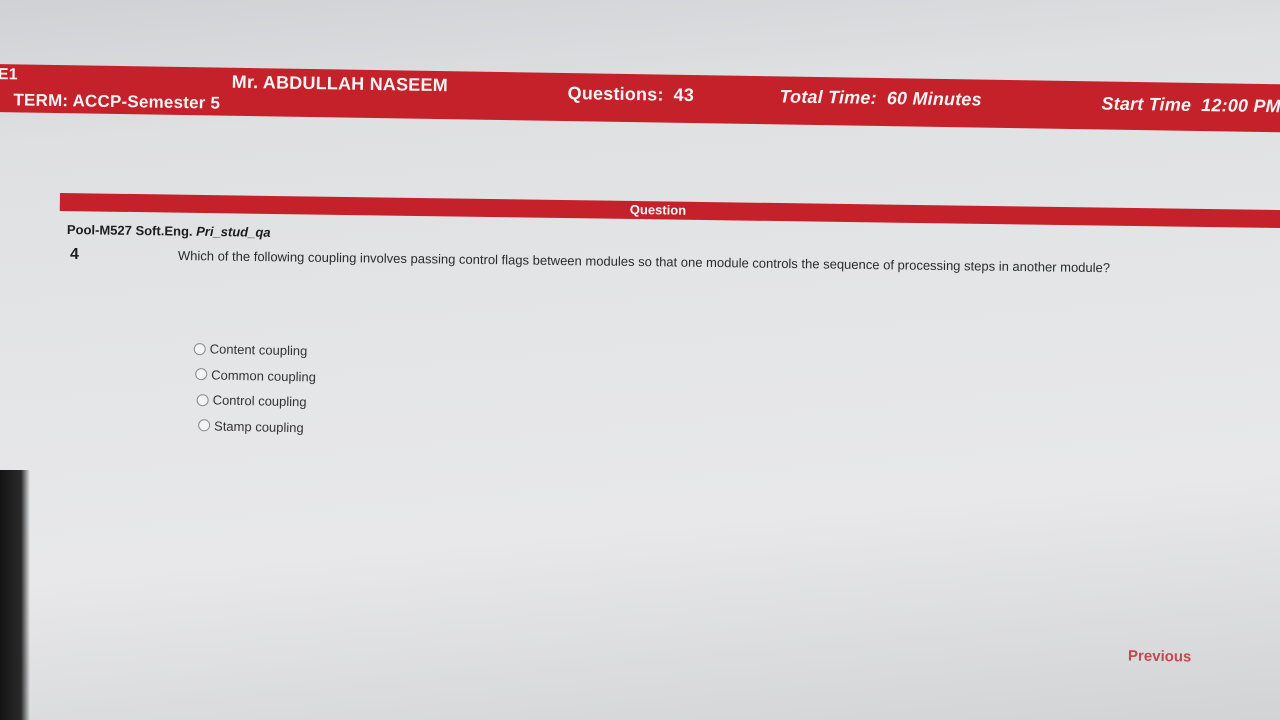 This screenshot has height=720, width=1280. I want to click on start-time-value: 12:00 PM, so click(1240, 106).